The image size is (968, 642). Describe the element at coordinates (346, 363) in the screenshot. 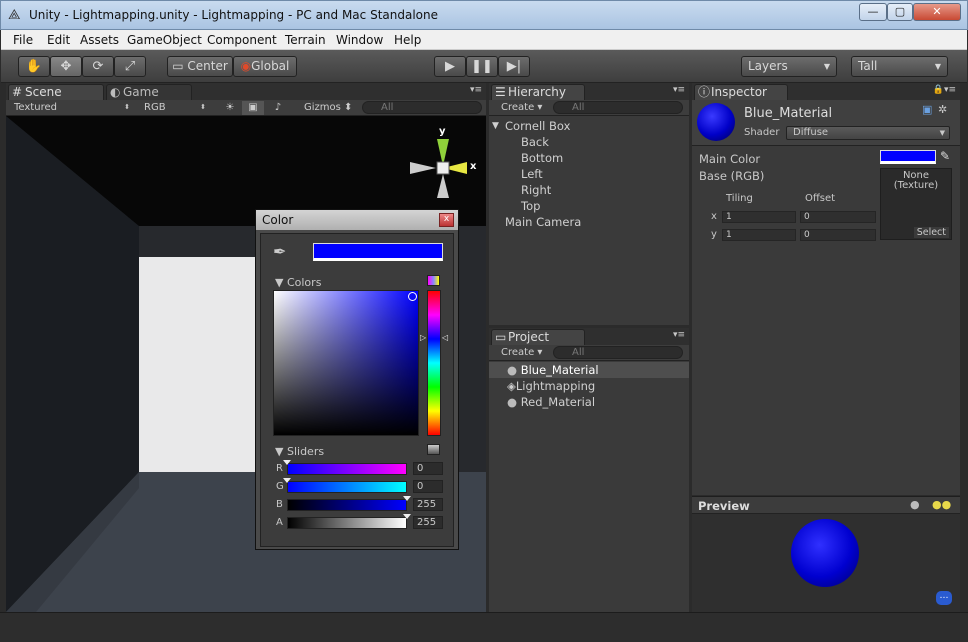

I see `saturation-value-field` at that location.